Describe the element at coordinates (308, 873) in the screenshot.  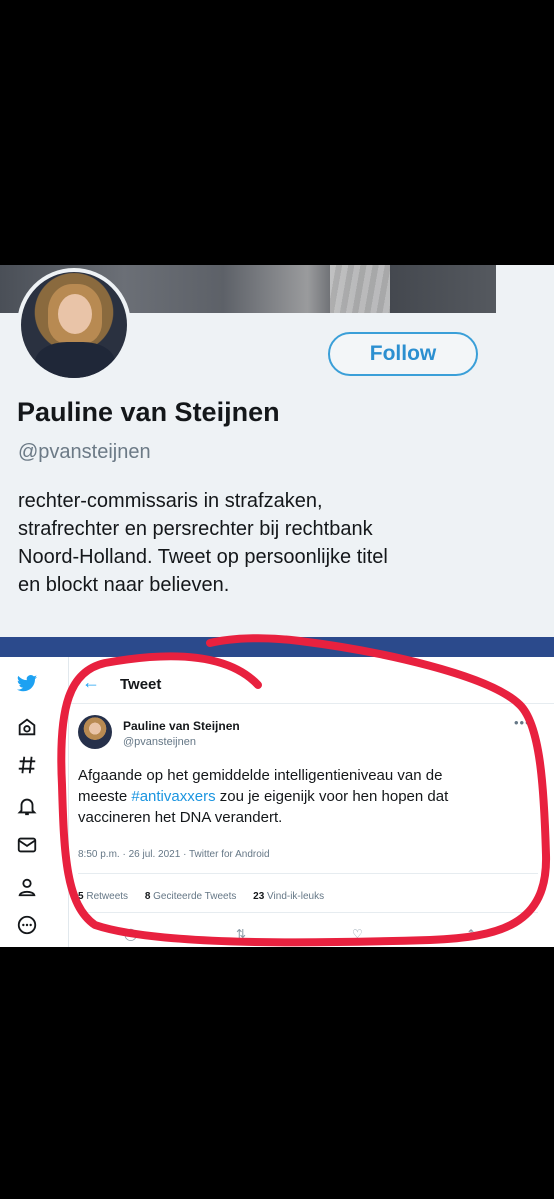
I see `meta-divider` at that location.